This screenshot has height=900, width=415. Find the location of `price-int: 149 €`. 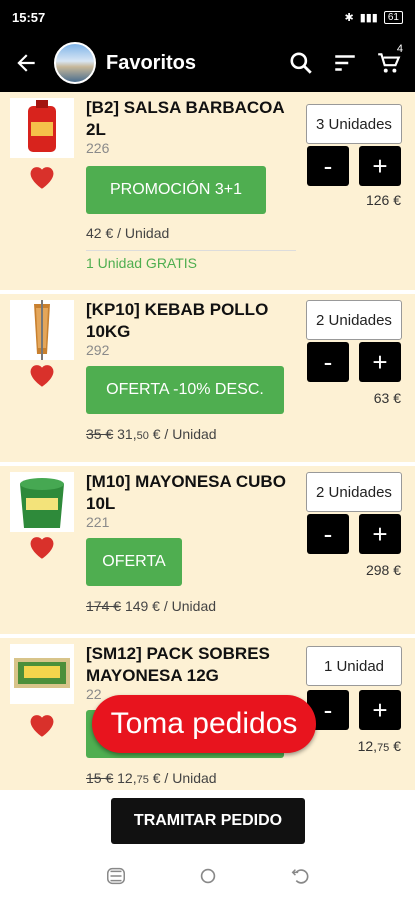

price-int: 149 € is located at coordinates (142, 606).